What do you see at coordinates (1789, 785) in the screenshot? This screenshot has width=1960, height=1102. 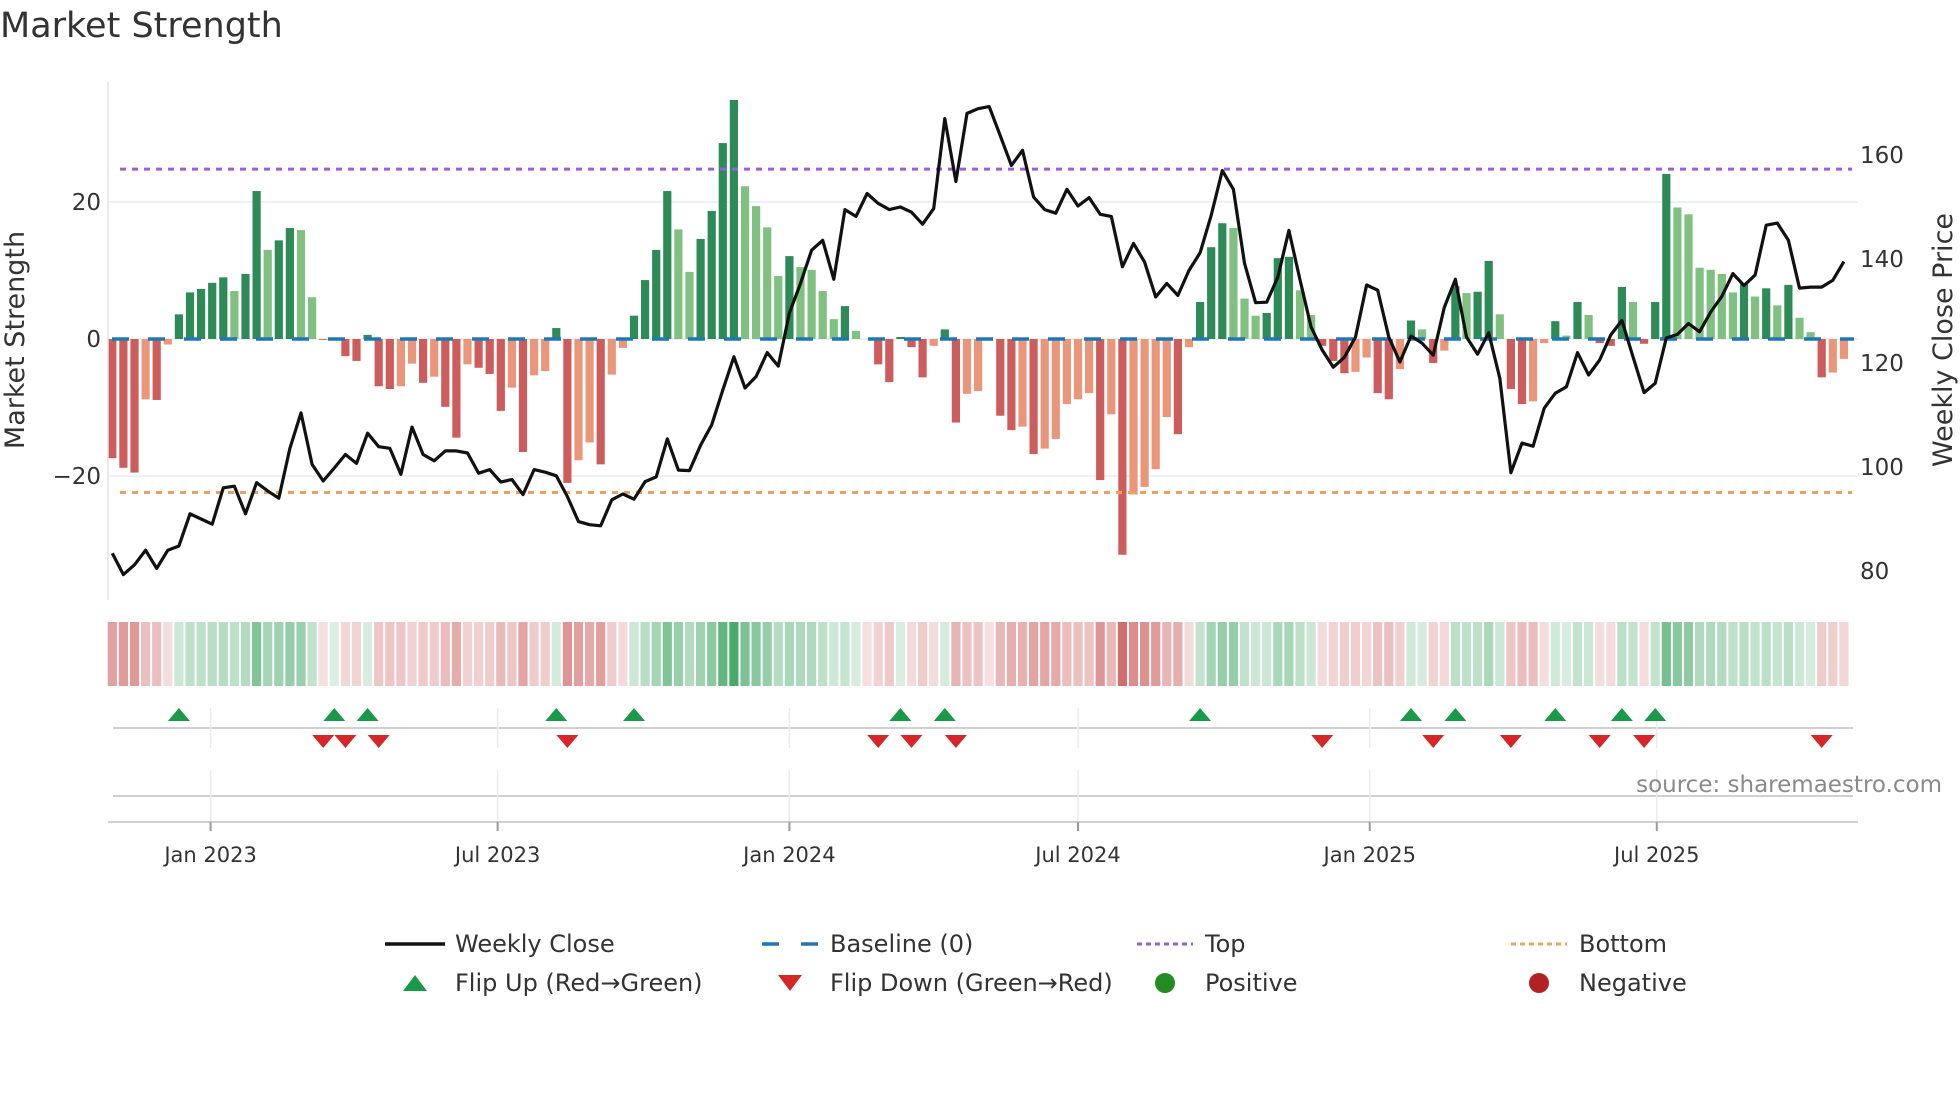 I see `source-credit: source: sharemaestro.com` at bounding box center [1789, 785].